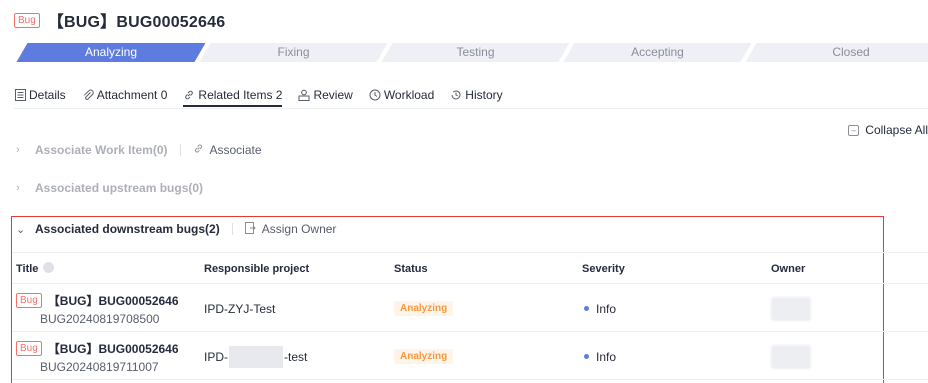 The height and width of the screenshot is (383, 928). I want to click on tab-label: Related Items 2, so click(240, 95).